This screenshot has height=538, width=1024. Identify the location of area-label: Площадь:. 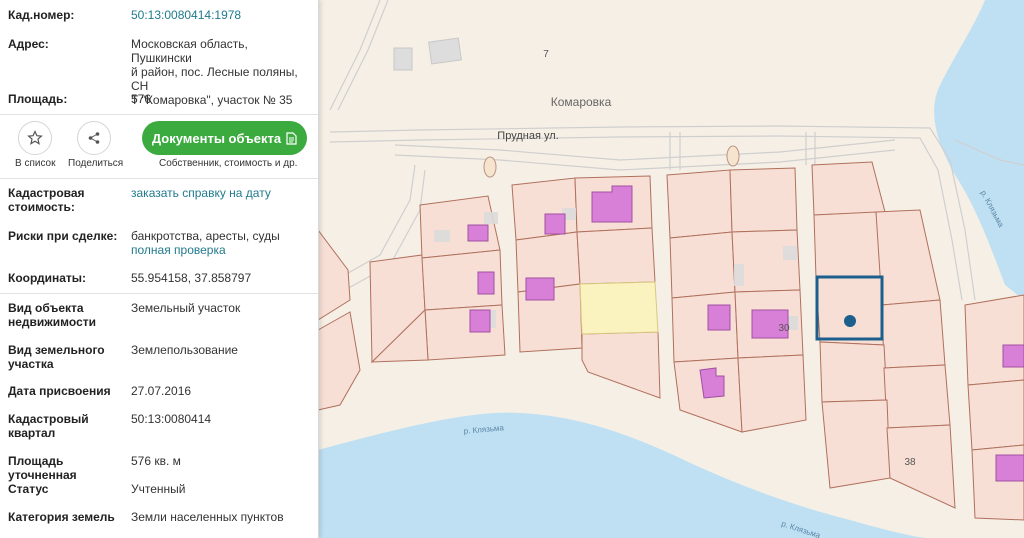
(38, 99).